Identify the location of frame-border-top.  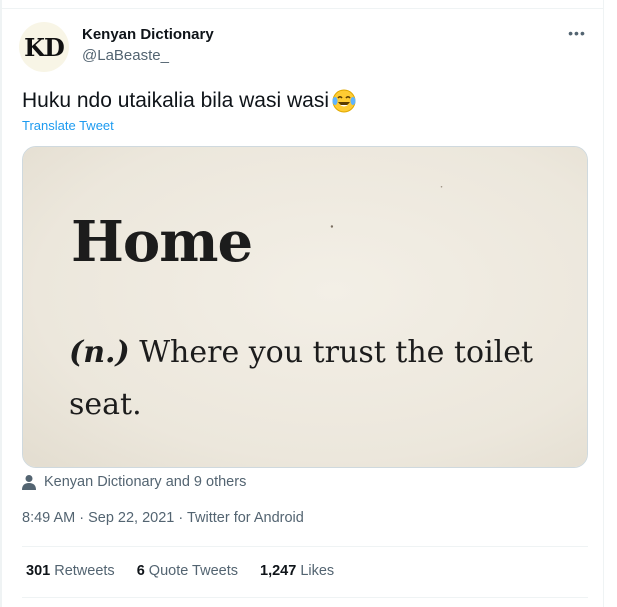
(302, 8).